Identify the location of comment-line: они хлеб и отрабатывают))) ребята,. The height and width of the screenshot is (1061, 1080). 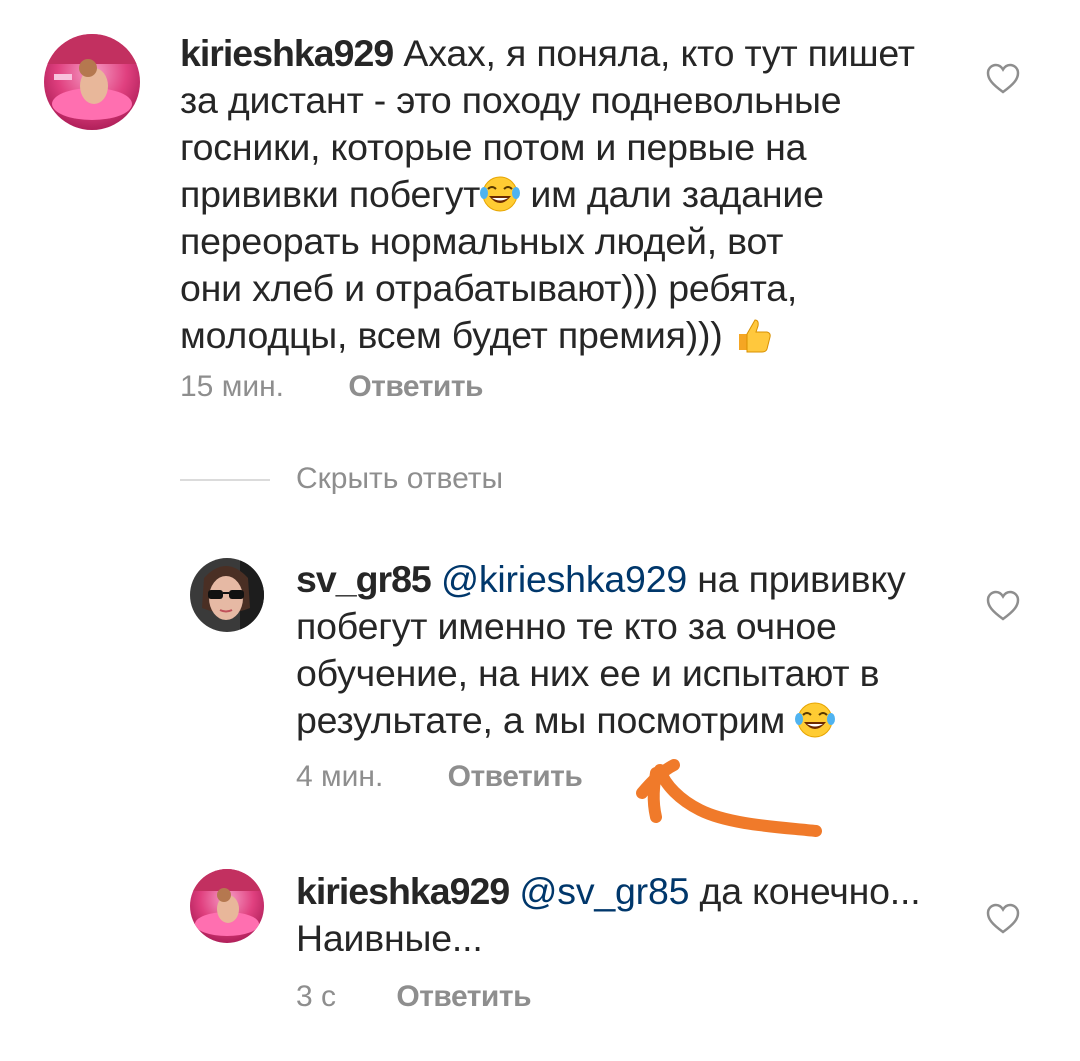
(489, 288).